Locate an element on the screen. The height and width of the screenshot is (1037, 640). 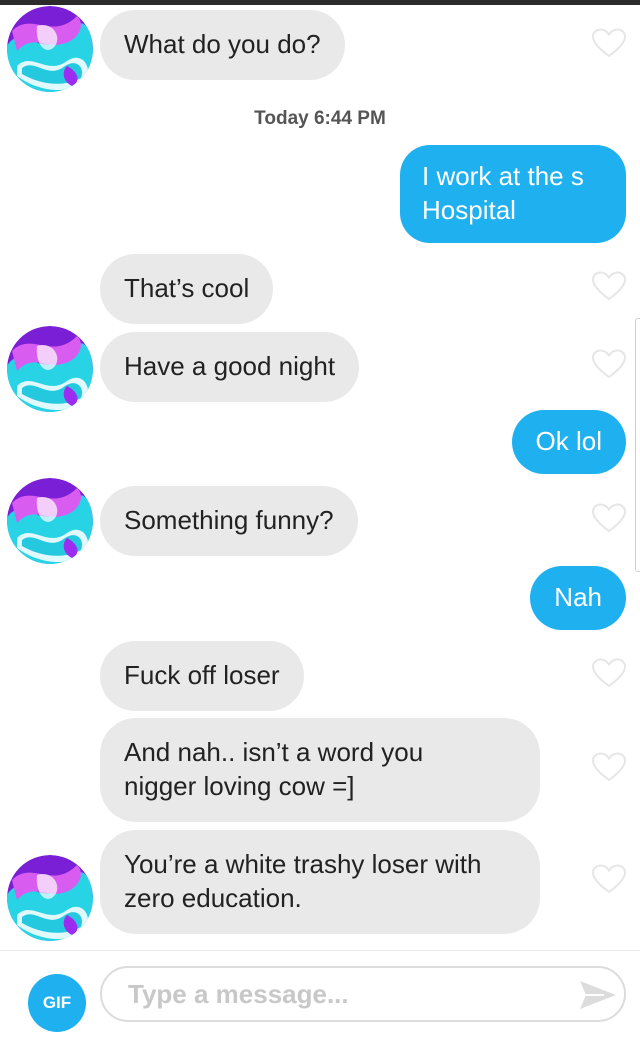
message-bubble-outgoing: Nah is located at coordinates (578, 598).